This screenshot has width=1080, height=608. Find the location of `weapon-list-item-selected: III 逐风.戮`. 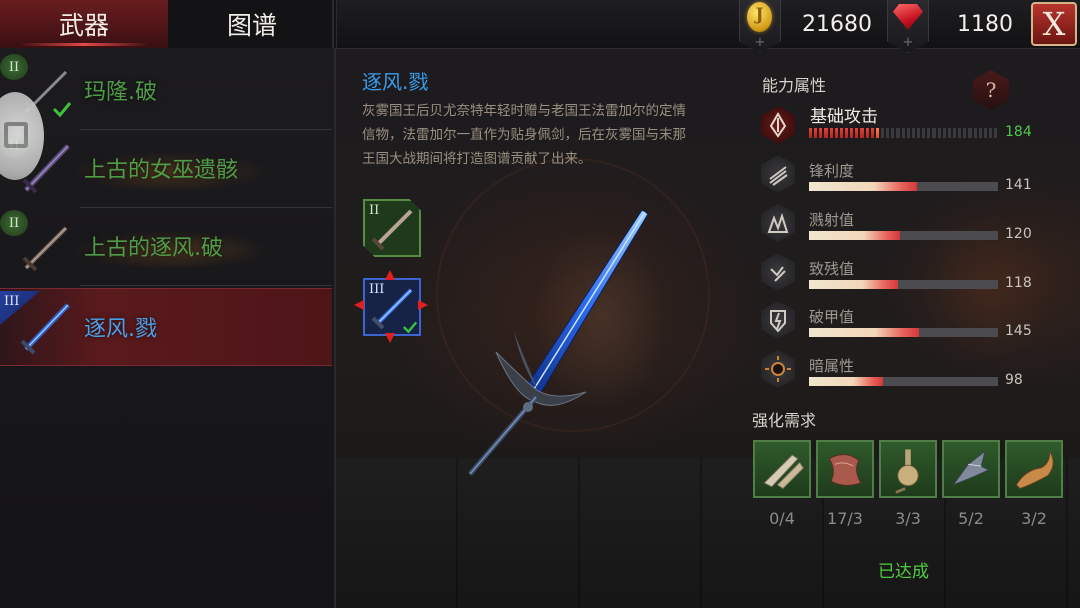

weapon-list-item-selected: III 逐风.戮 is located at coordinates (166, 327).